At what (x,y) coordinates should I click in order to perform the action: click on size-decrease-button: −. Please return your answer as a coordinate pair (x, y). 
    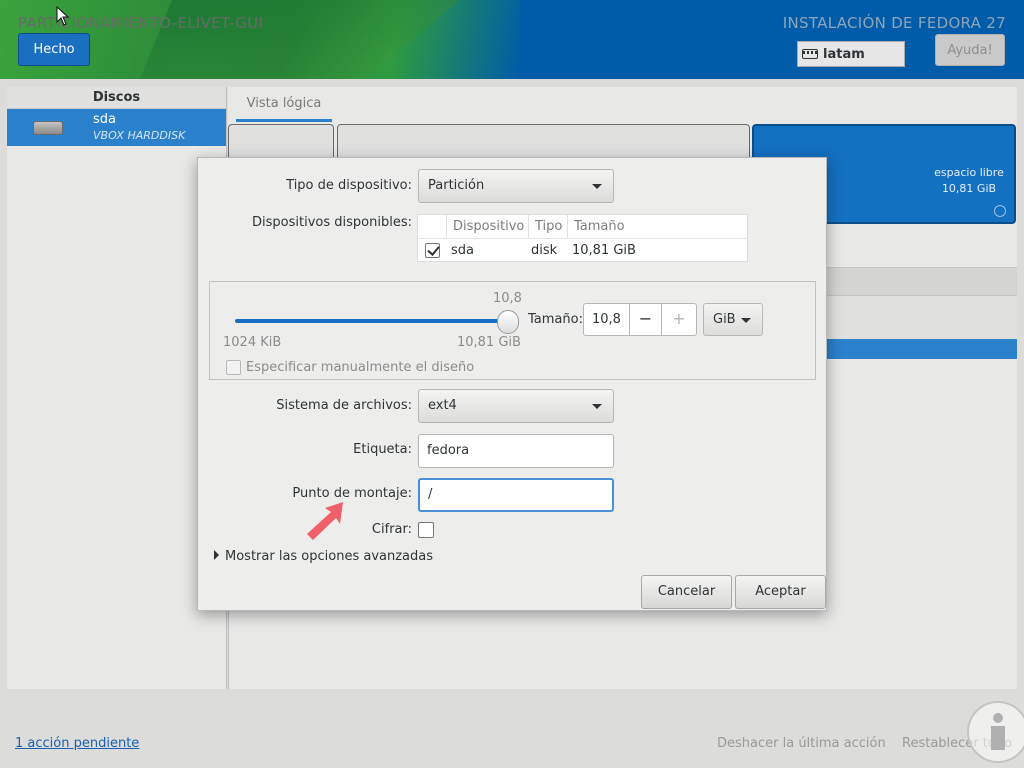
    Looking at the image, I should click on (645, 319).